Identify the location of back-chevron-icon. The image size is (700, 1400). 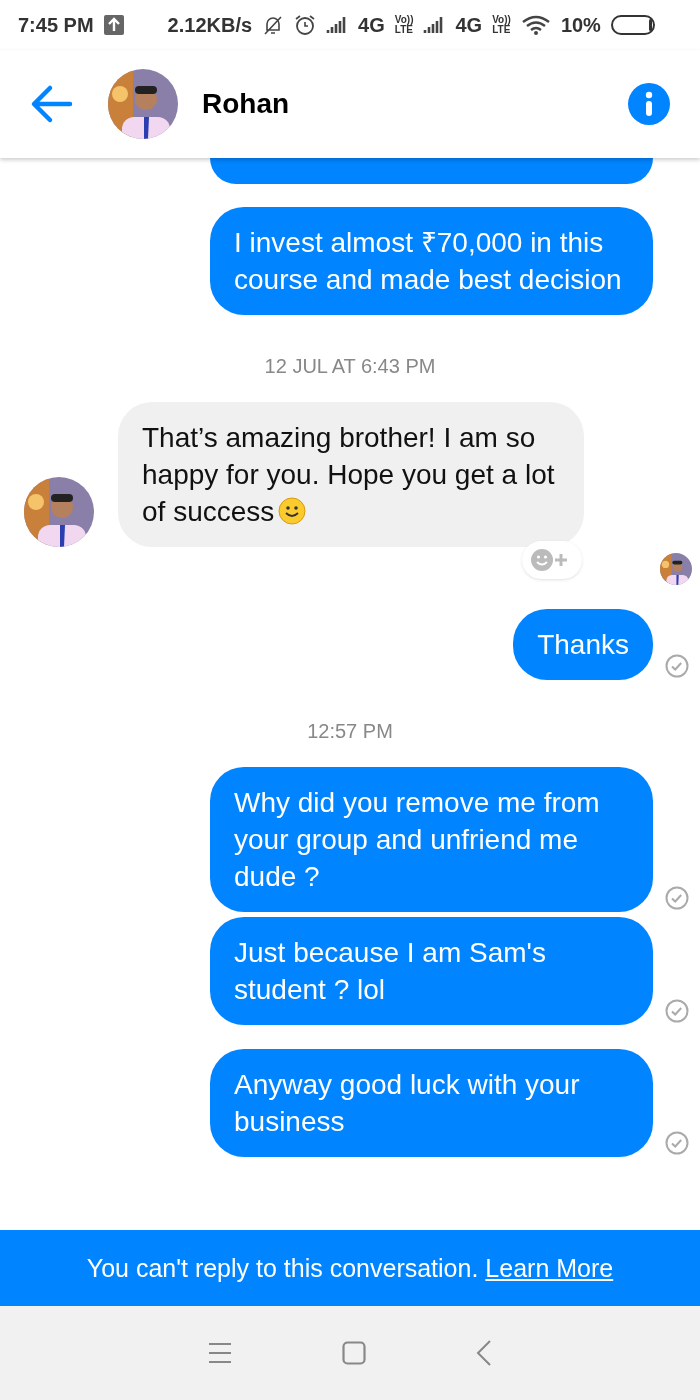
(484, 1353).